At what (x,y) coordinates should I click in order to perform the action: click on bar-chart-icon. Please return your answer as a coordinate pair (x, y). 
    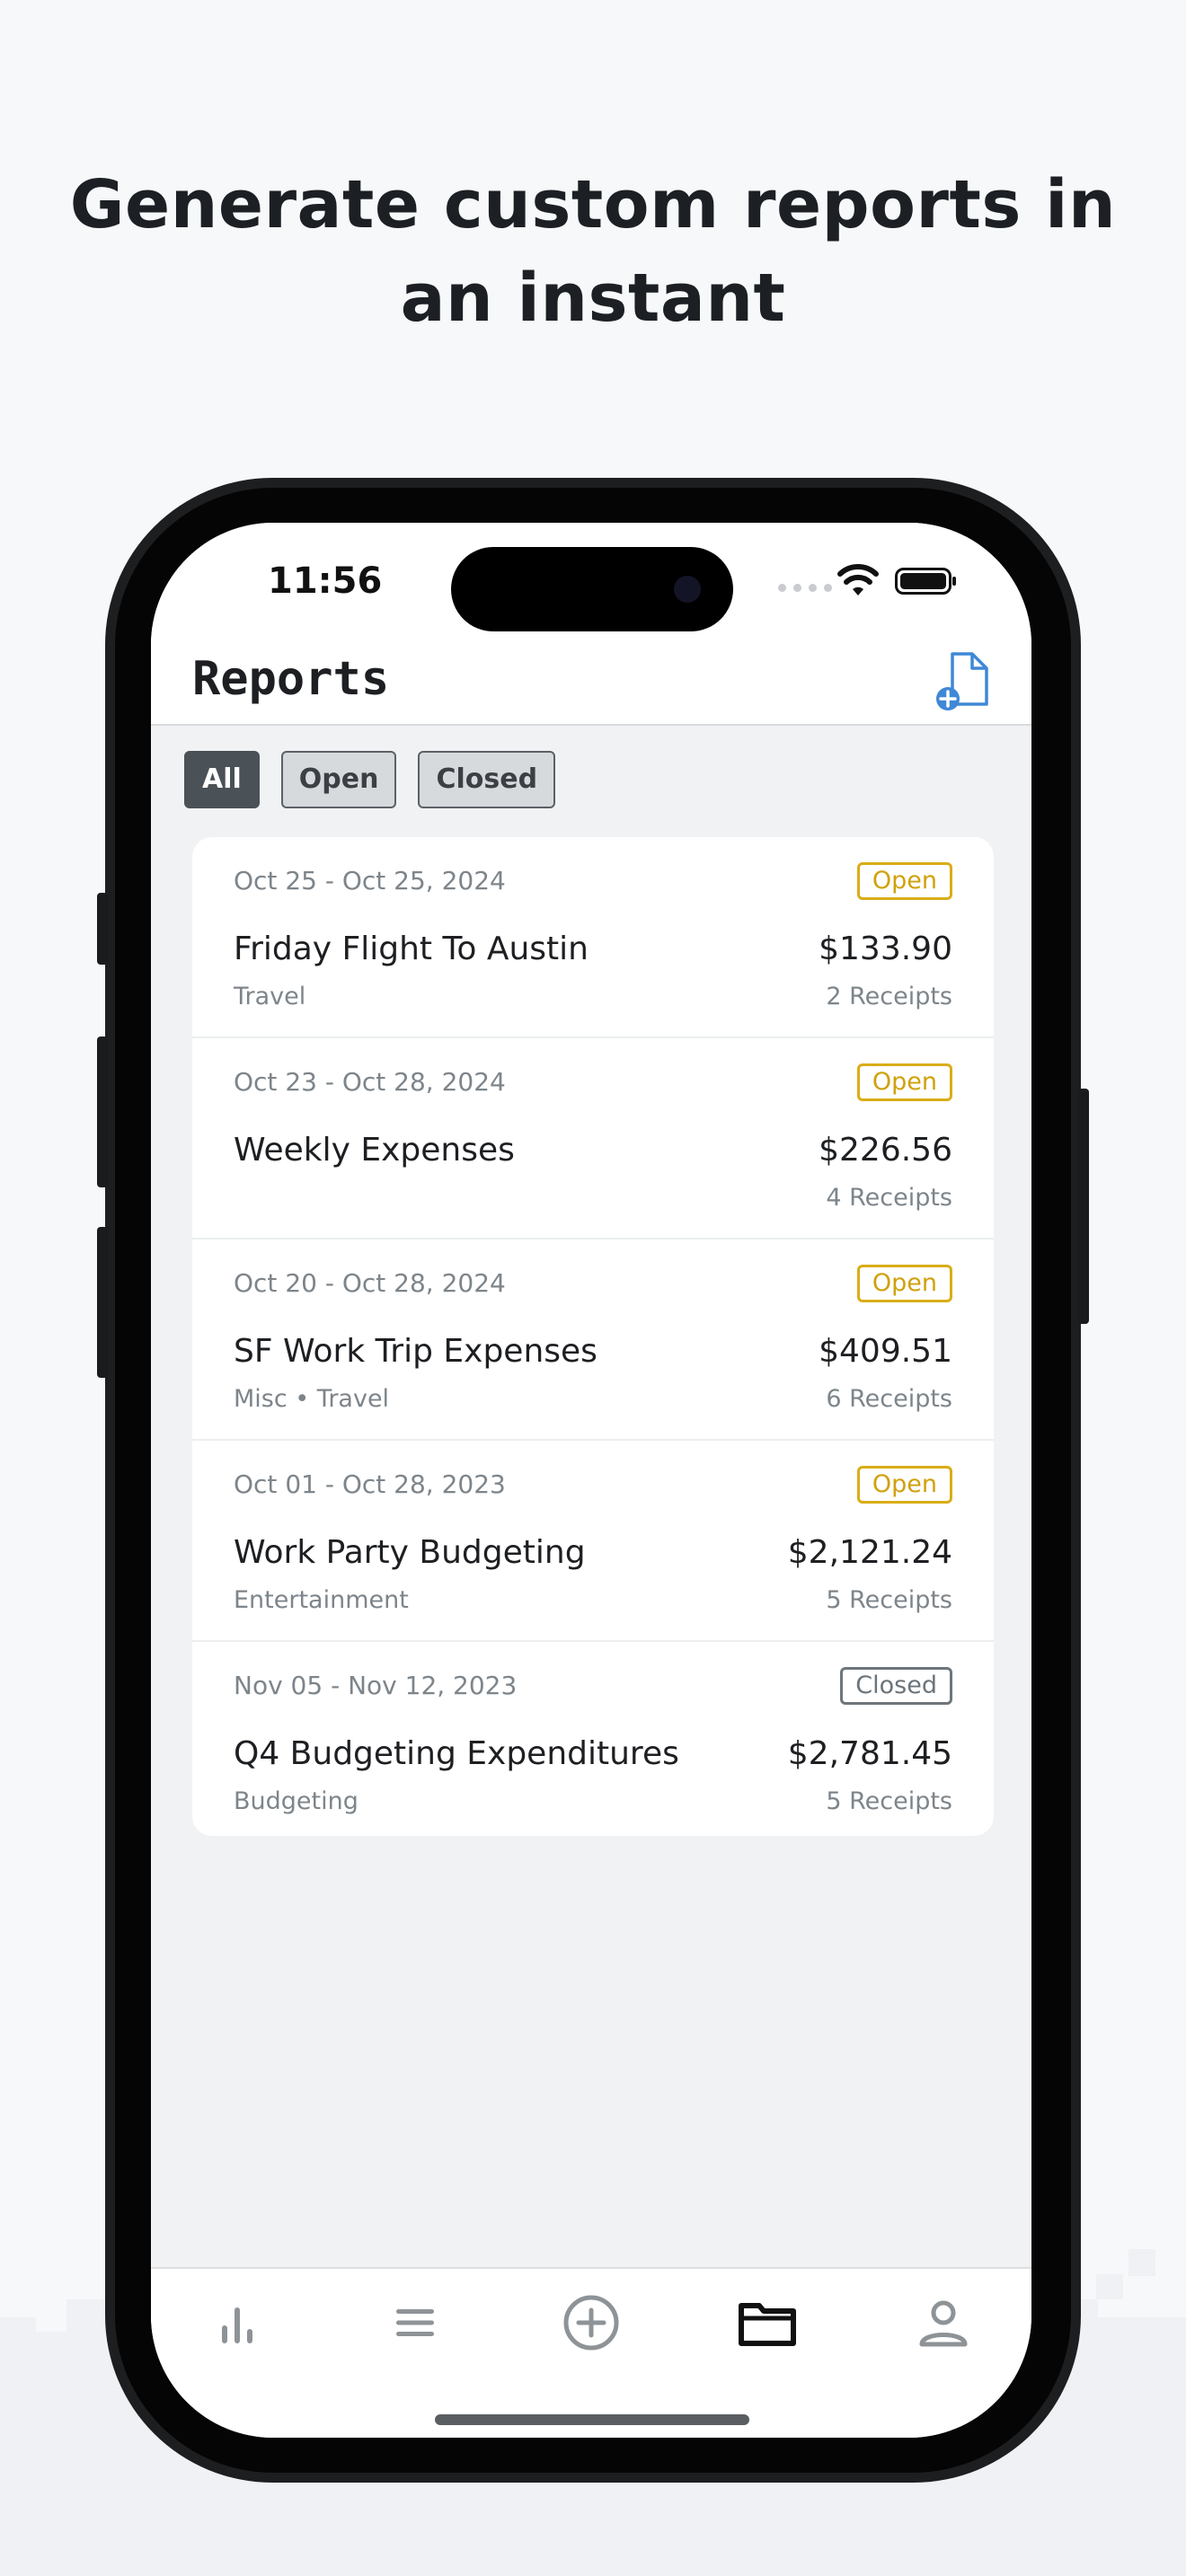
    Looking at the image, I should click on (237, 2325).